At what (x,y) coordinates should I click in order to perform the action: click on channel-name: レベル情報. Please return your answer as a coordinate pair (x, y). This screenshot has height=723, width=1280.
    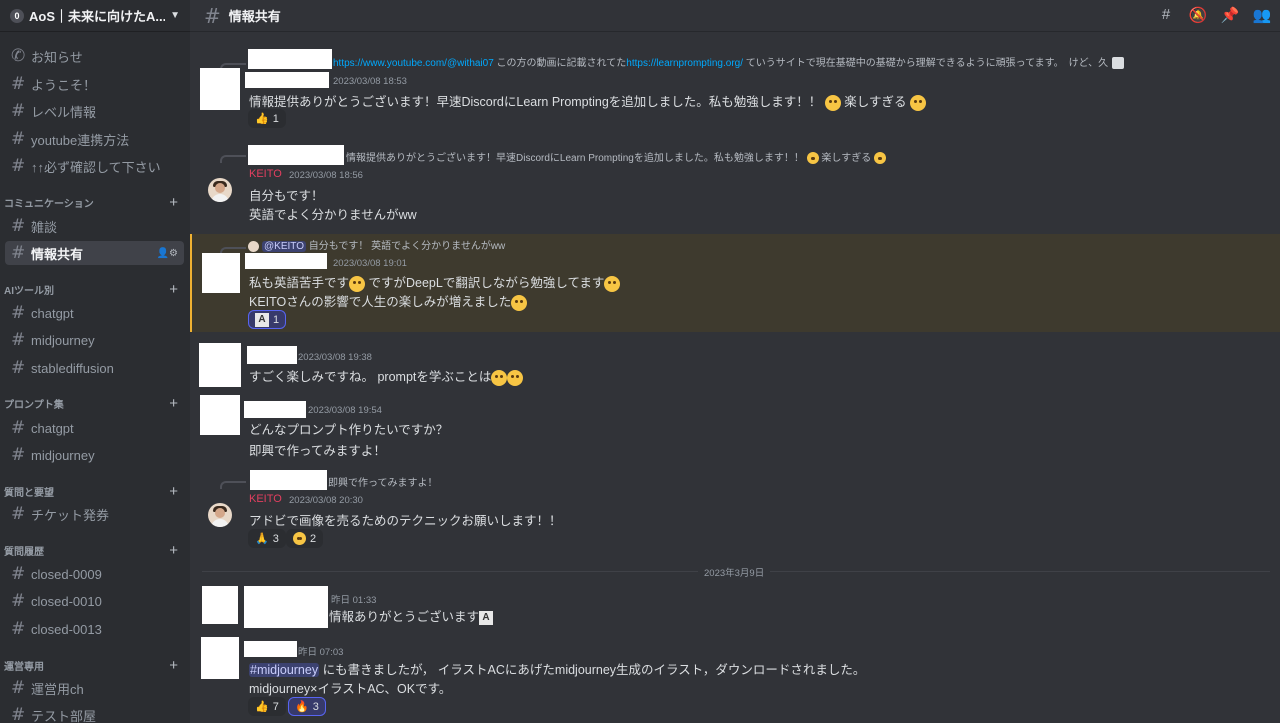
    Looking at the image, I should click on (64, 112).